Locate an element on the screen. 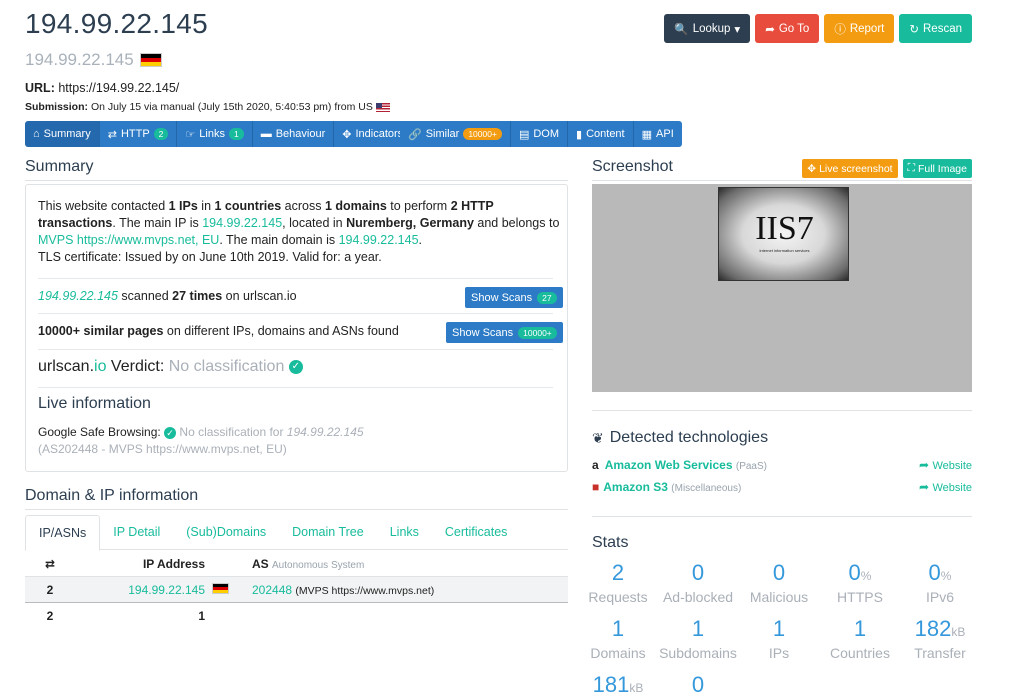 The width and height of the screenshot is (1024, 698). tab-ip-detail: IP Detail is located at coordinates (136, 532).